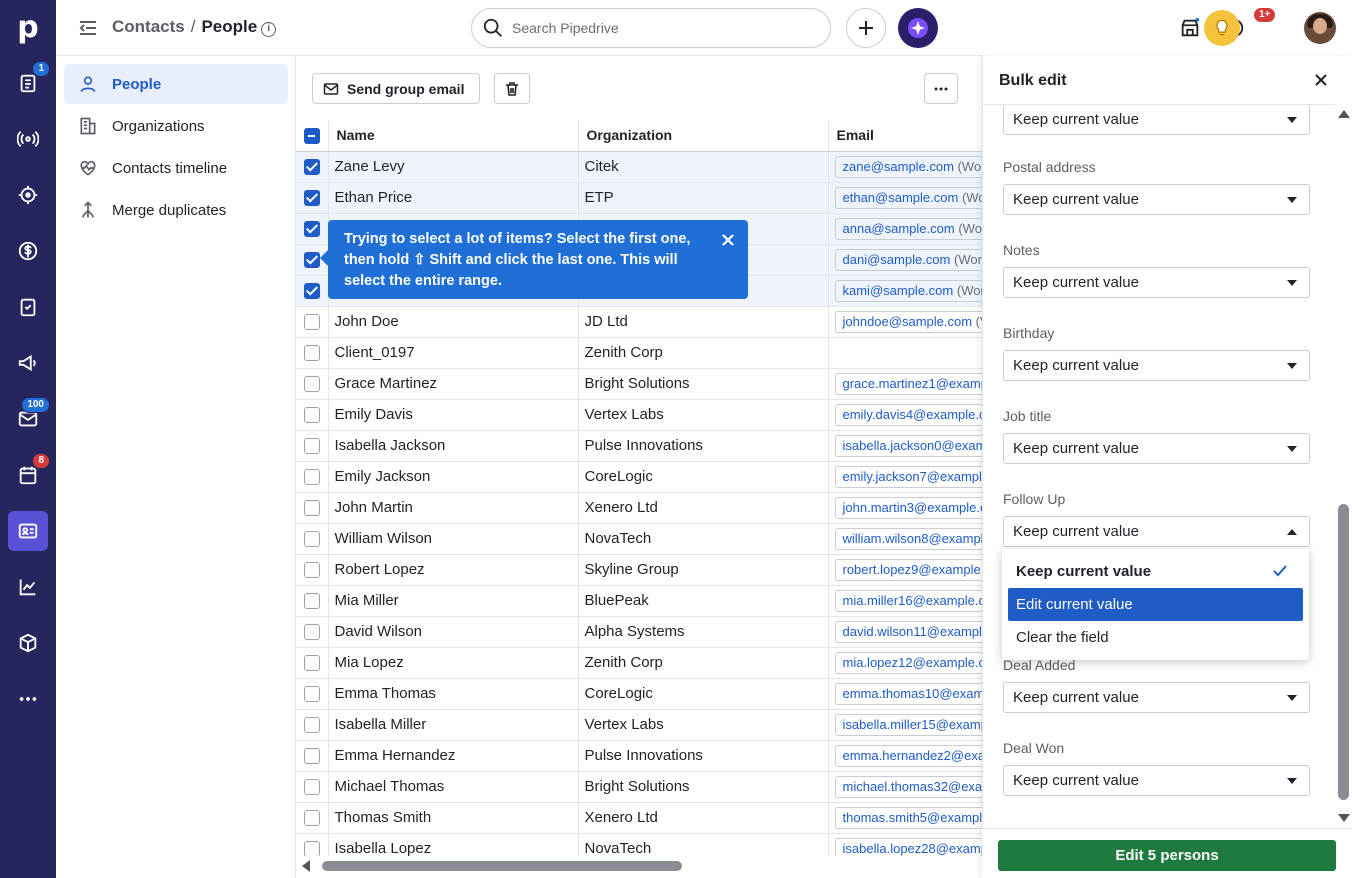 This screenshot has width=1352, height=878. I want to click on info-icon: i, so click(269, 29).